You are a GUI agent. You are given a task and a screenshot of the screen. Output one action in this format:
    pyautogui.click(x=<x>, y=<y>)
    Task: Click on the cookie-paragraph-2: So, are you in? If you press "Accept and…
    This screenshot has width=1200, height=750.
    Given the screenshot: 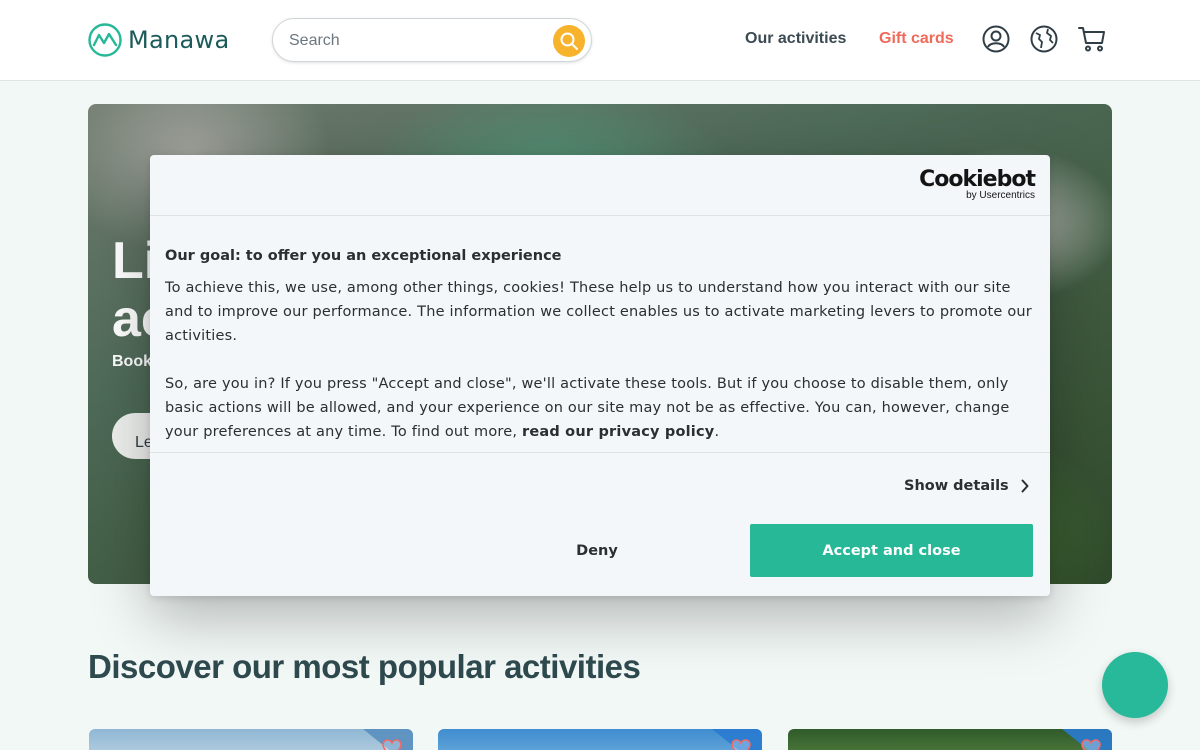 What is the action you would take?
    pyautogui.click(x=600, y=408)
    